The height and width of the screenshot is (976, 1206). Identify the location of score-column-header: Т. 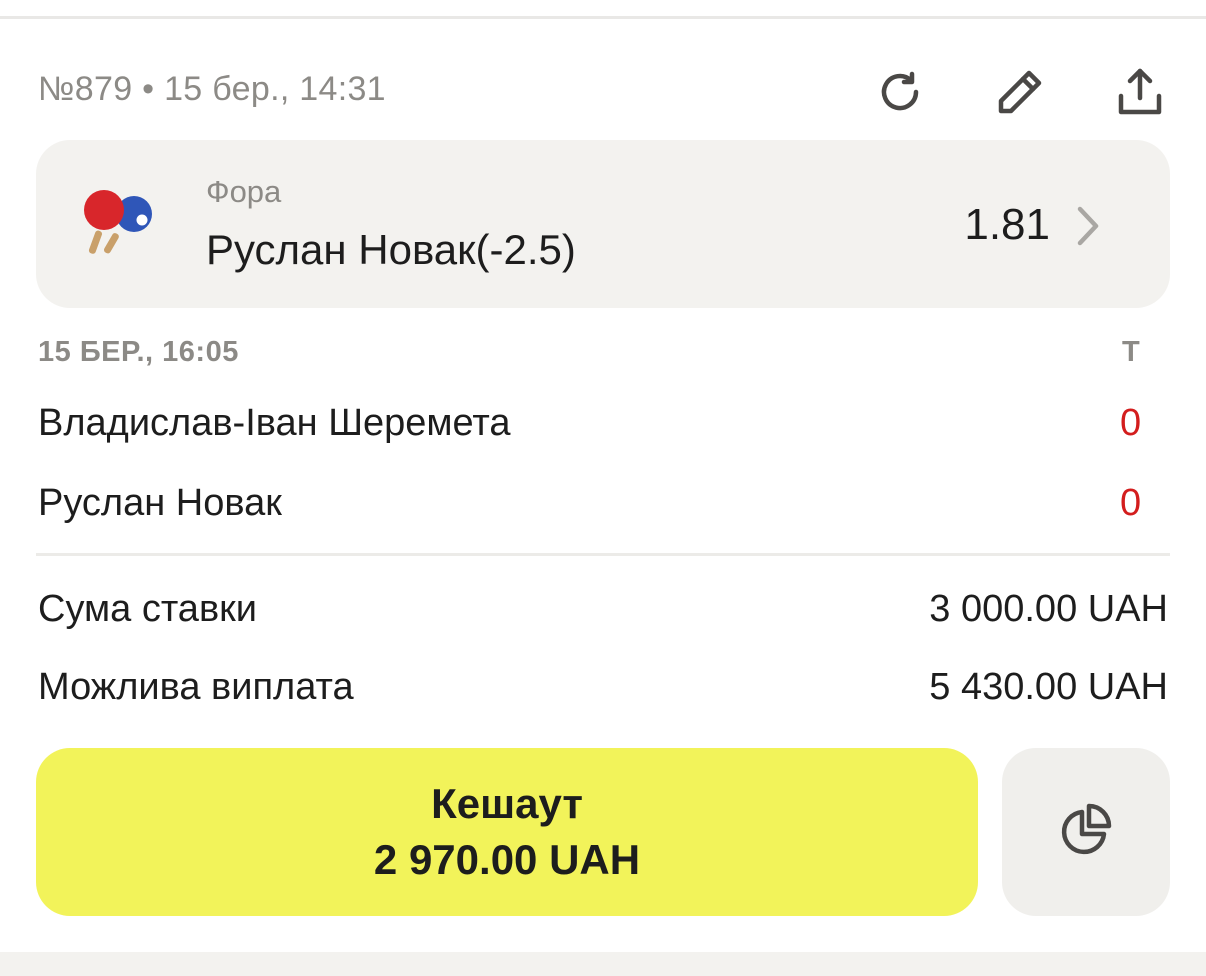
(1131, 352).